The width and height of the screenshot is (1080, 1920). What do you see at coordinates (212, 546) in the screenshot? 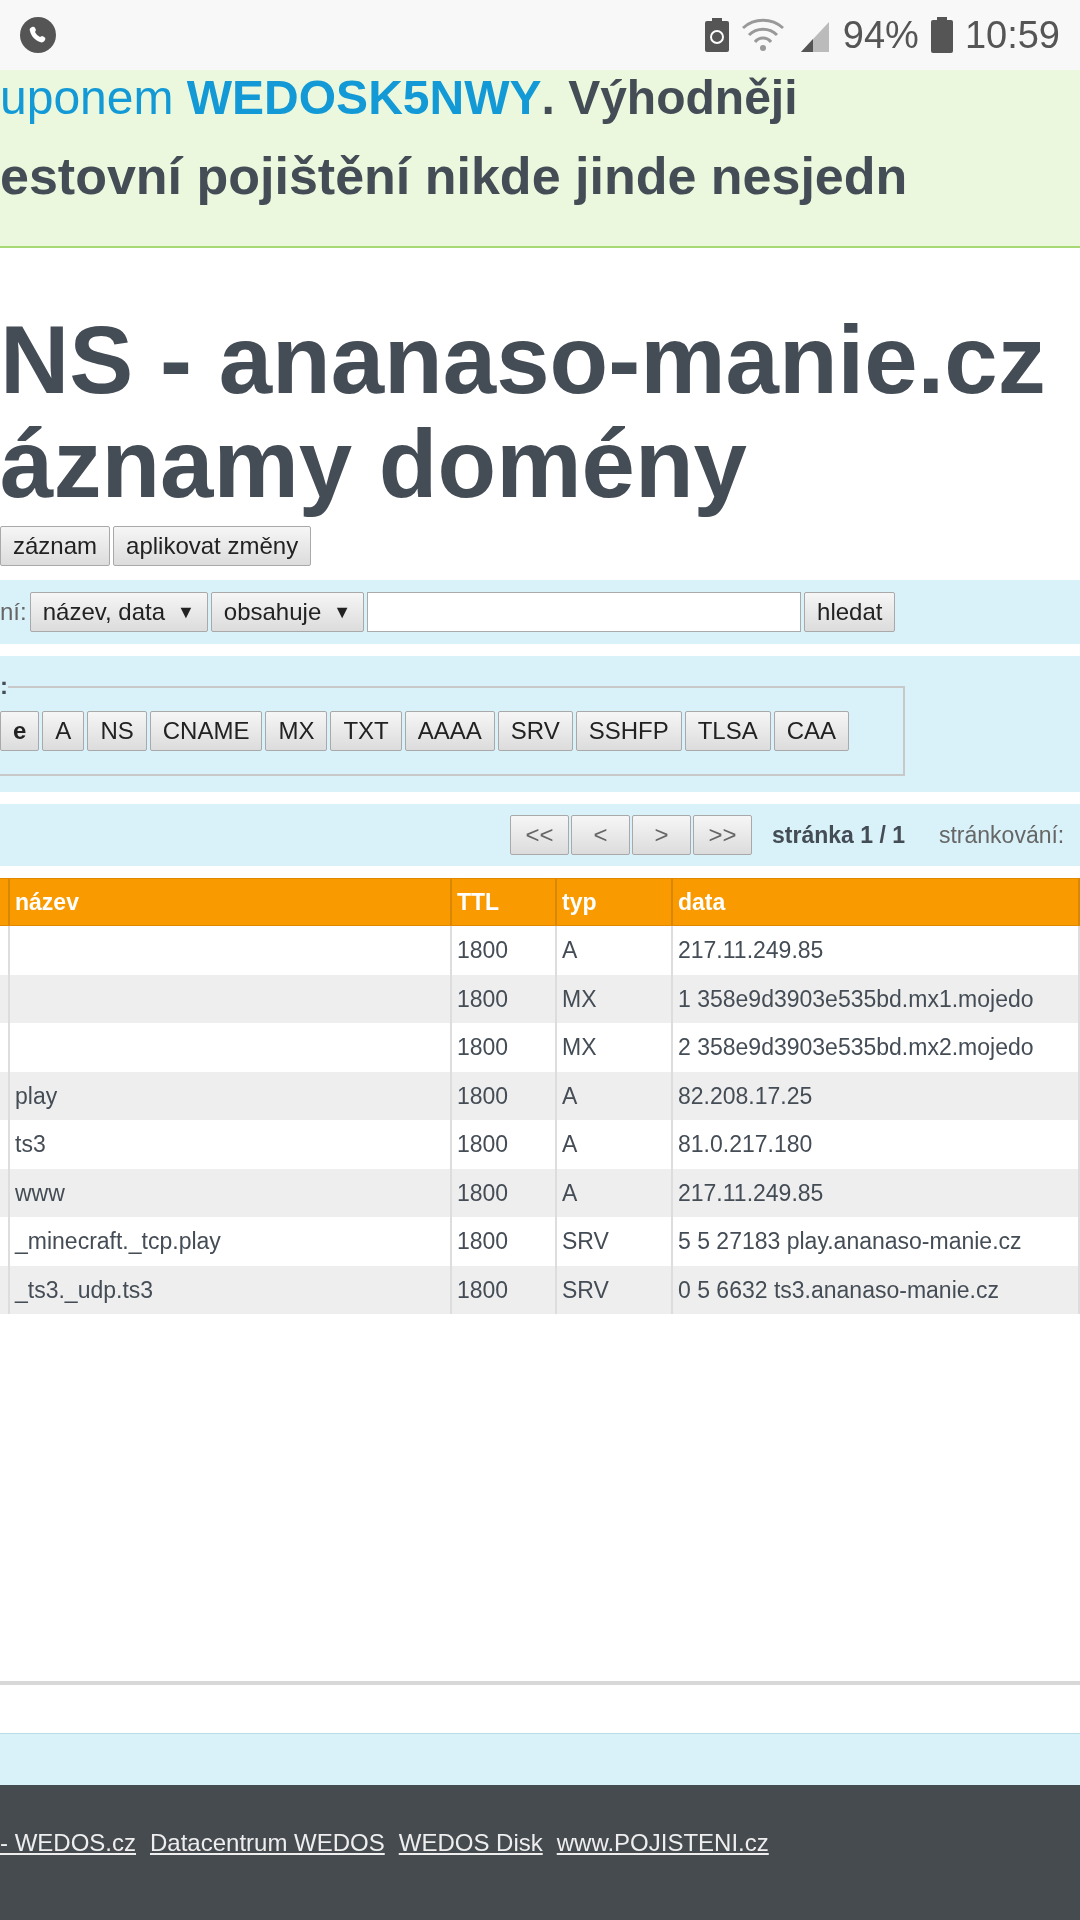
I see `action-button: aplikovat změny` at bounding box center [212, 546].